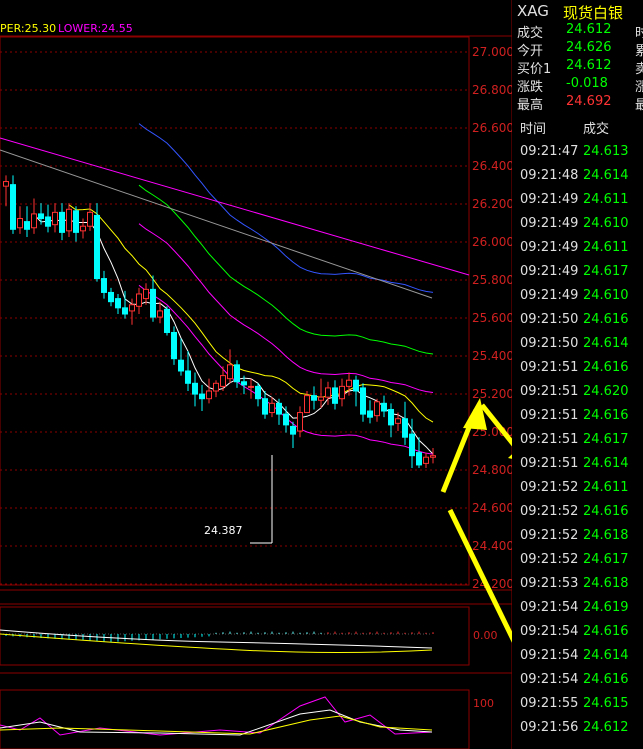  Describe the element at coordinates (533, 129) in the screenshot. I see `tick-header-time: 时间` at that location.